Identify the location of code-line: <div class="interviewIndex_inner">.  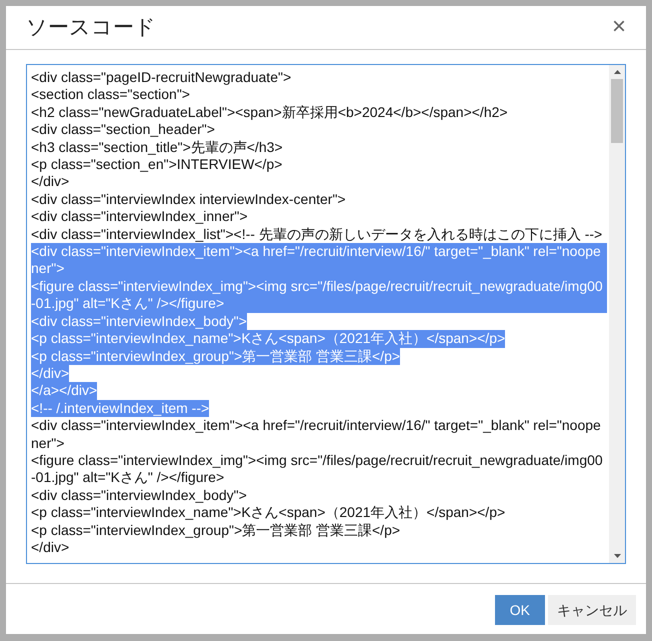
(139, 217).